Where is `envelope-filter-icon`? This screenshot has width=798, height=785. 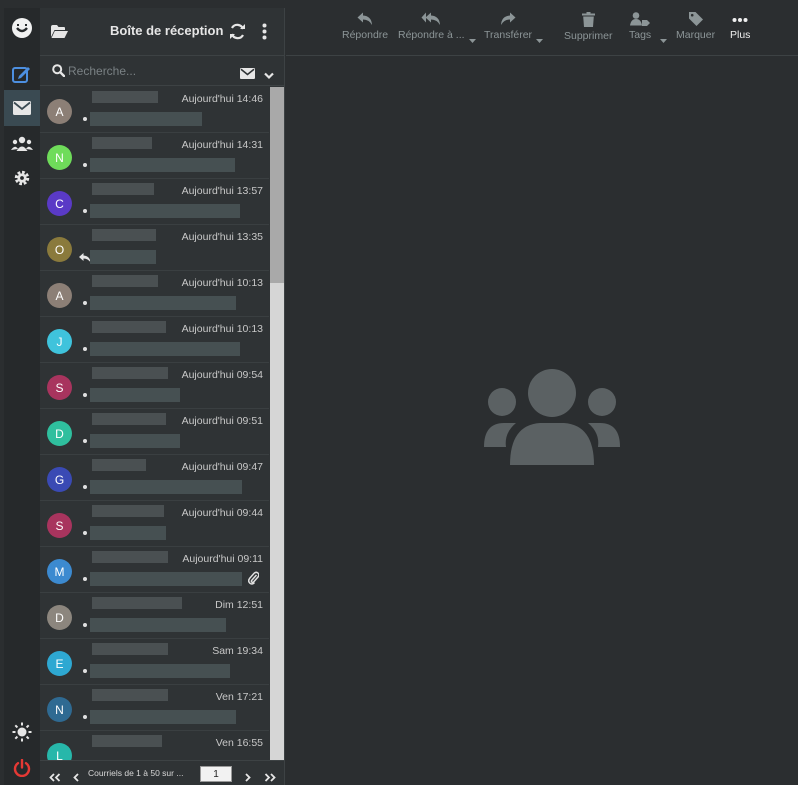
envelope-filter-icon is located at coordinates (247, 75).